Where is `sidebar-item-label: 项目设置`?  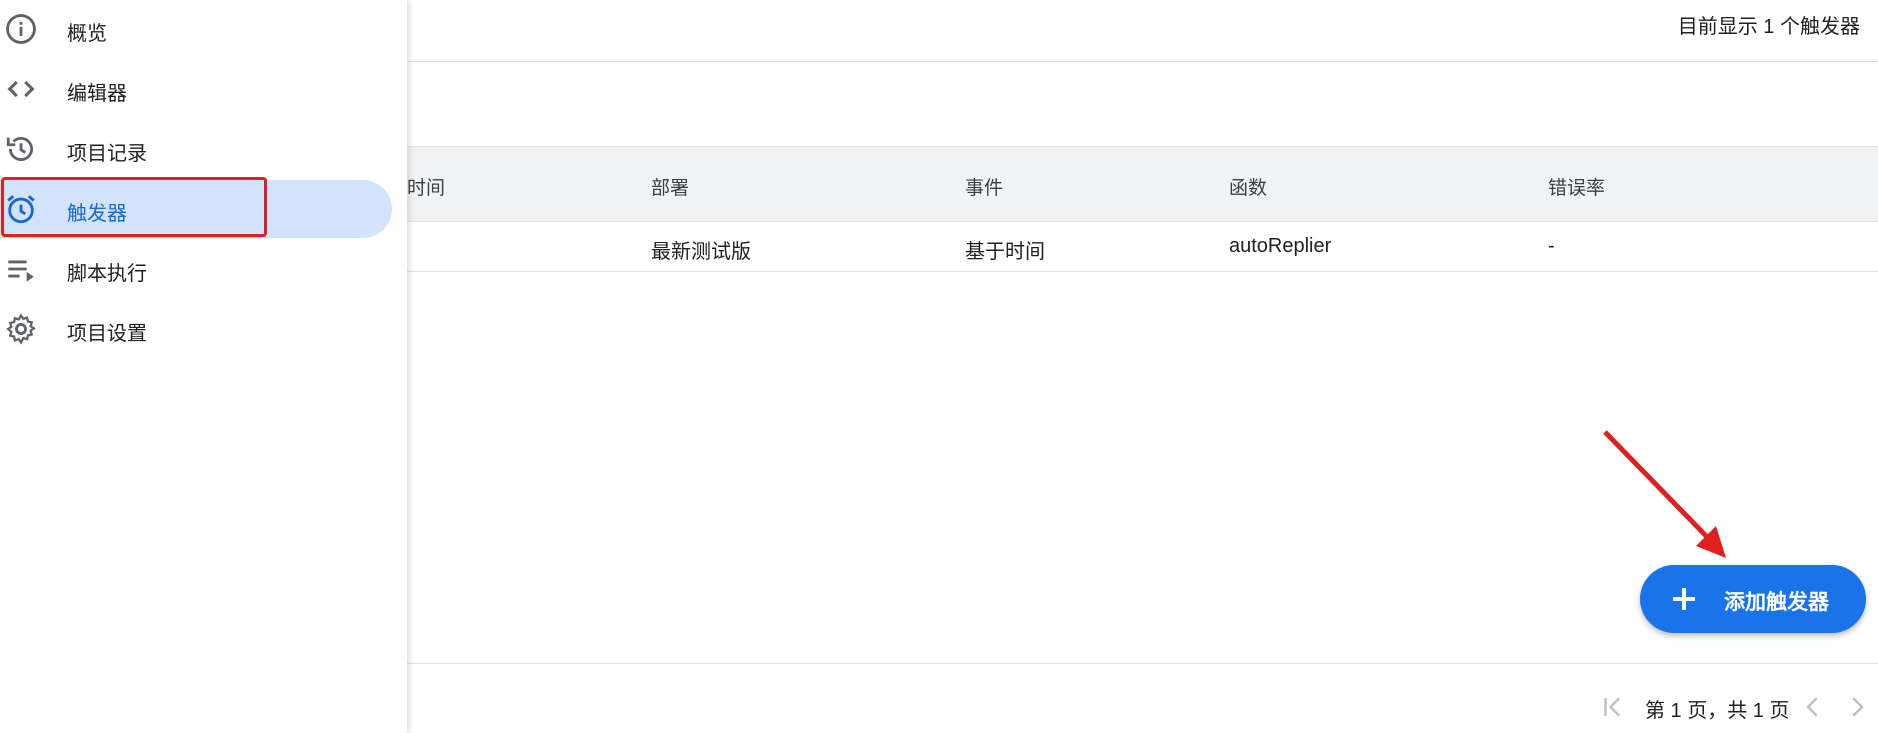 sidebar-item-label: 项目设置 is located at coordinates (107, 334).